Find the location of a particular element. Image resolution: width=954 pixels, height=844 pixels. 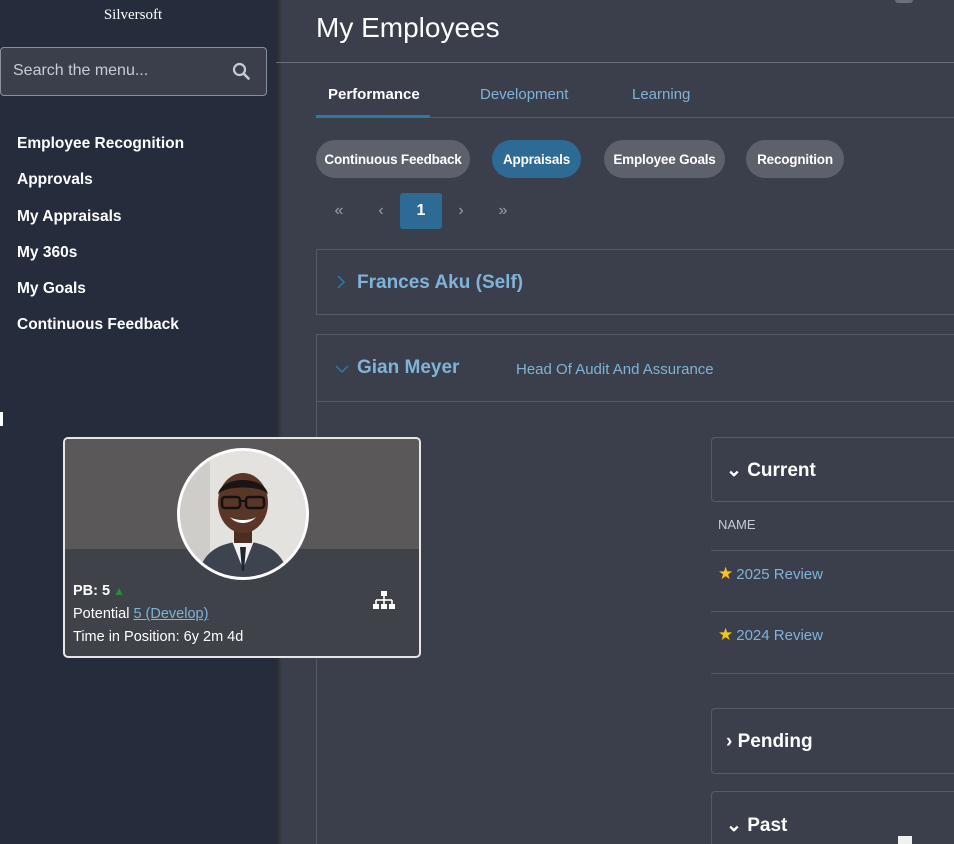

org-chart-icon is located at coordinates (384, 601).